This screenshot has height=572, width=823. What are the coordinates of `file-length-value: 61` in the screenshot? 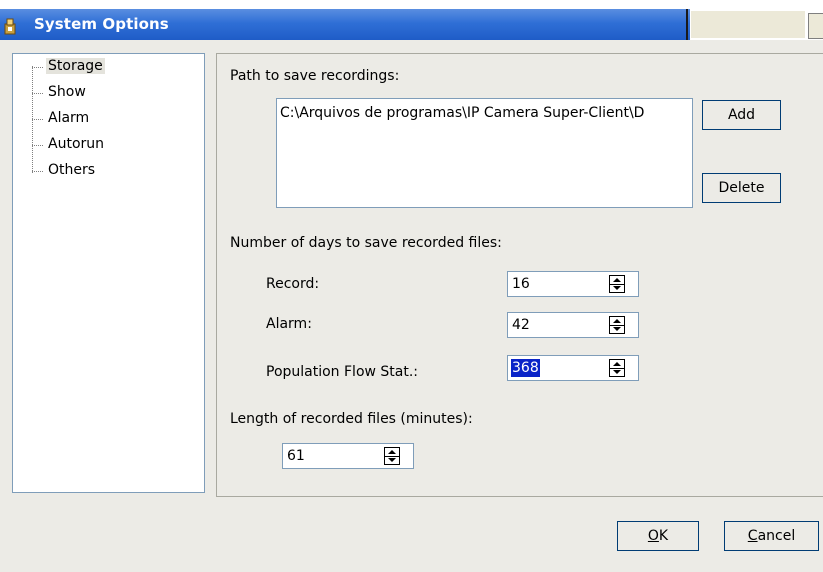 It's located at (296, 456).